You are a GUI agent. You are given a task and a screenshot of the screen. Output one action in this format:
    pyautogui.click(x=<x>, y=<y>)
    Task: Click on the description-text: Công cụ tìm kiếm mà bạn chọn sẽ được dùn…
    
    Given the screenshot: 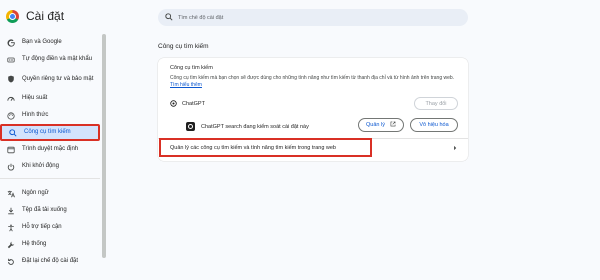 What is the action you would take?
    pyautogui.click(x=312, y=78)
    